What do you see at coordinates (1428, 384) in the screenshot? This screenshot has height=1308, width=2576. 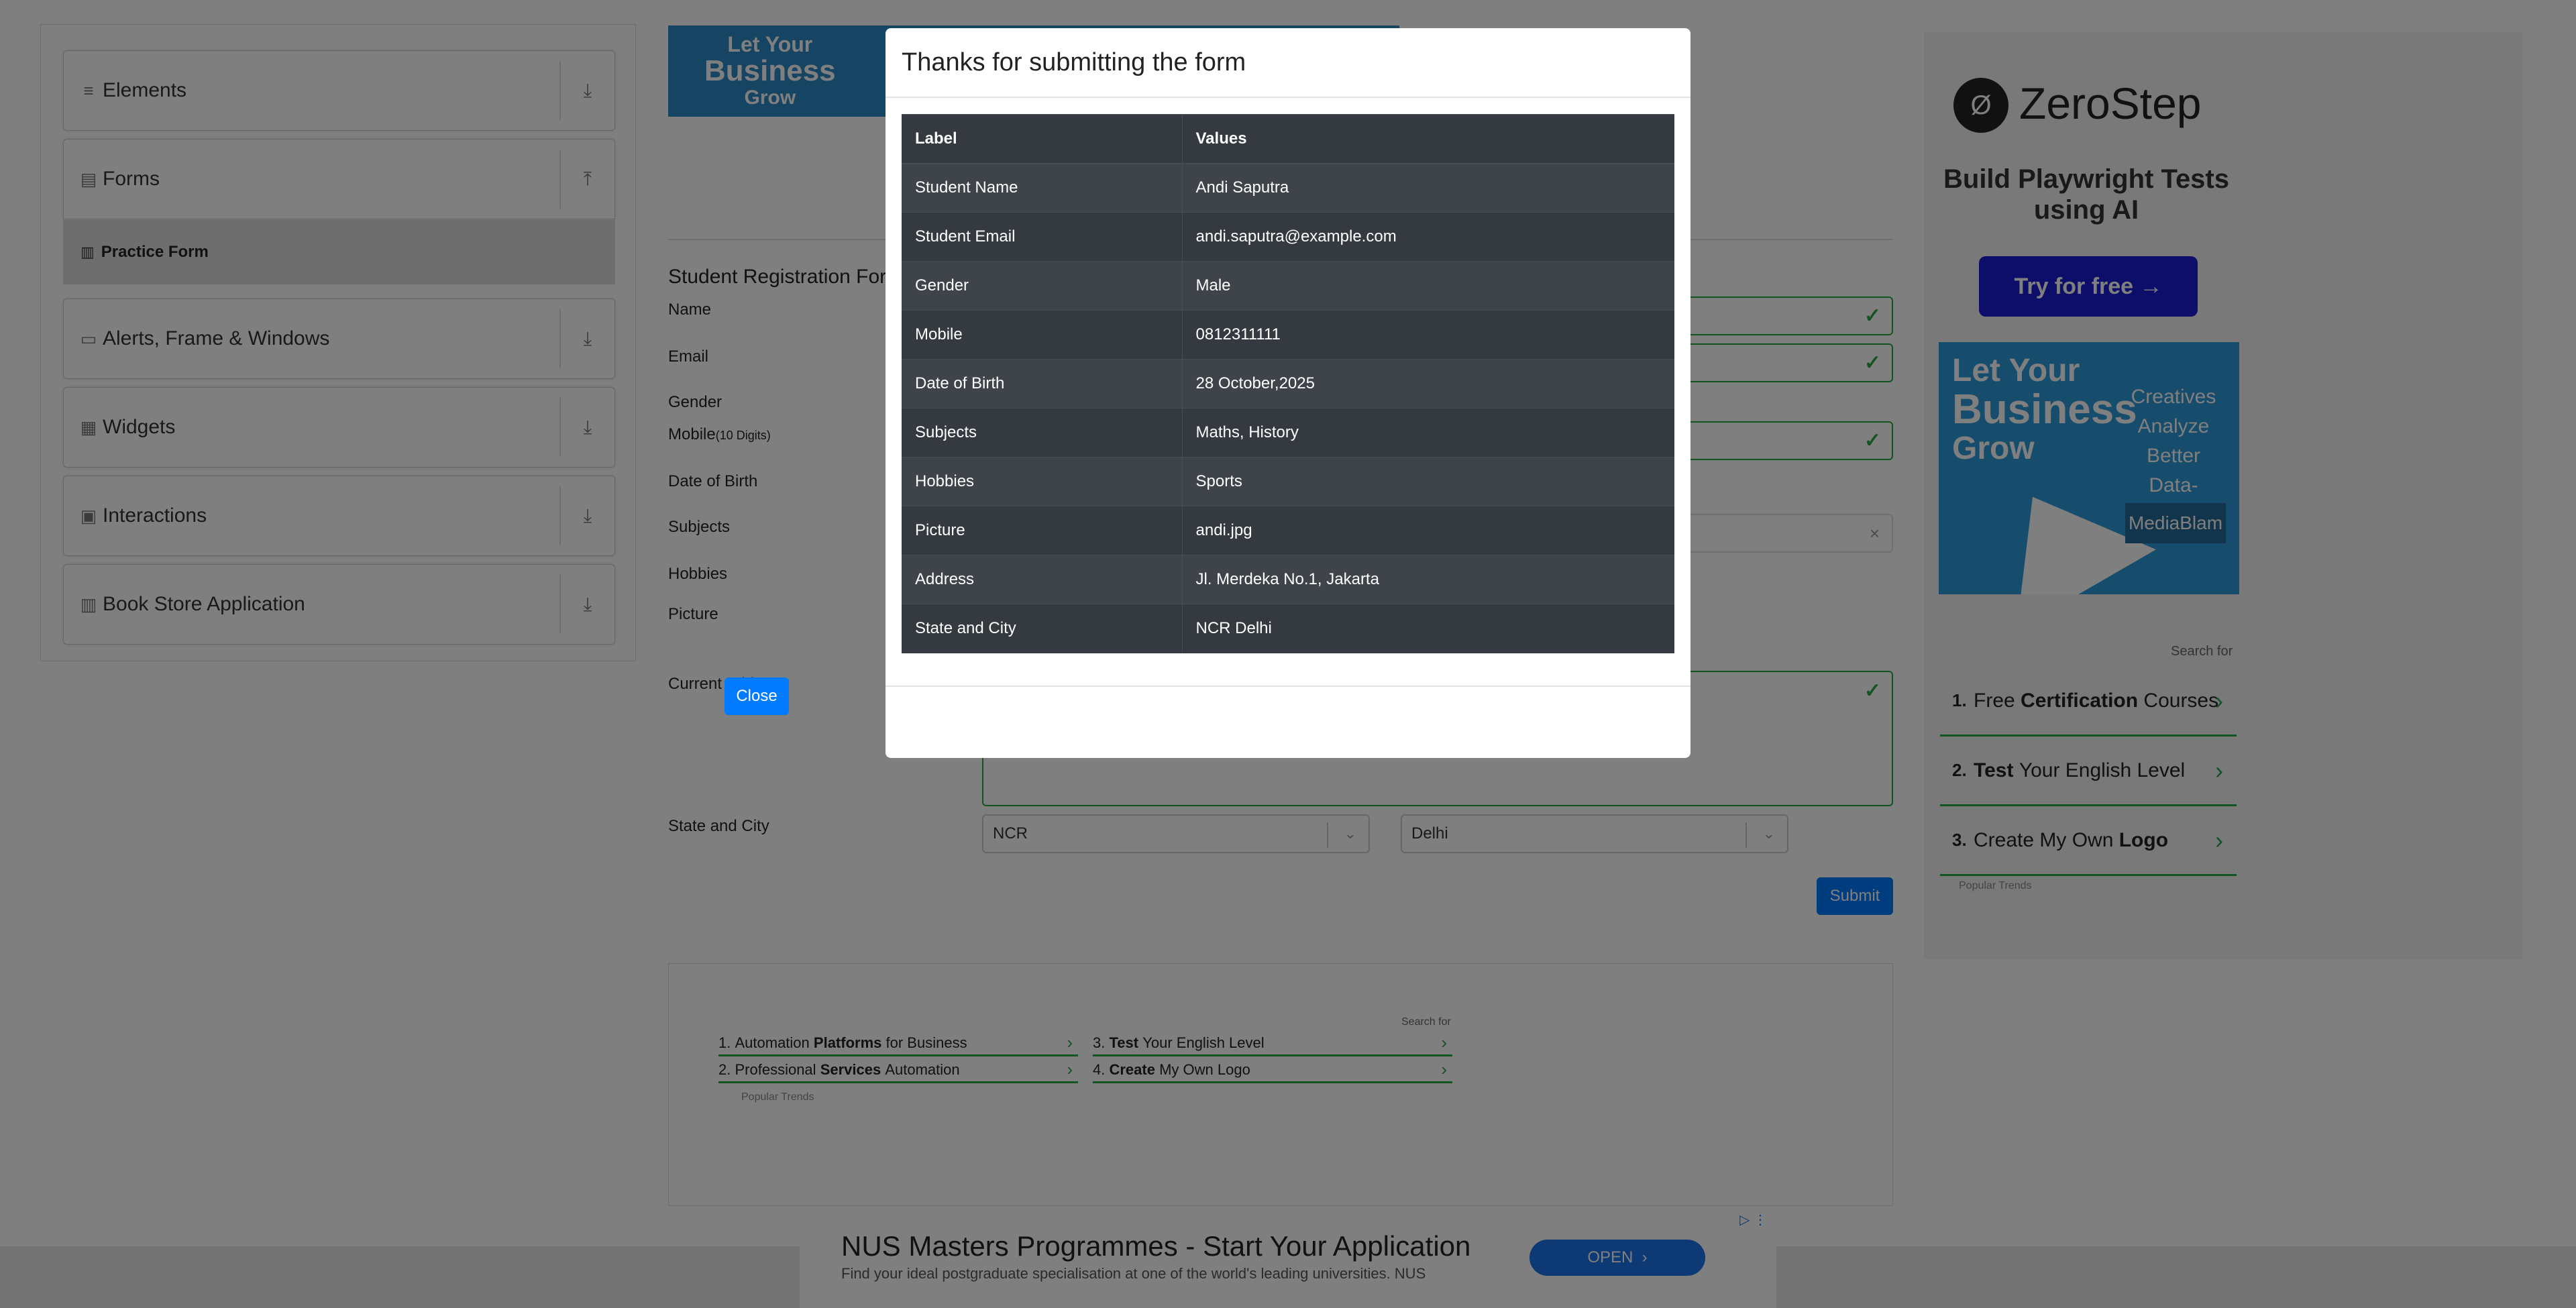 I see `row-value: 28 October,2025` at bounding box center [1428, 384].